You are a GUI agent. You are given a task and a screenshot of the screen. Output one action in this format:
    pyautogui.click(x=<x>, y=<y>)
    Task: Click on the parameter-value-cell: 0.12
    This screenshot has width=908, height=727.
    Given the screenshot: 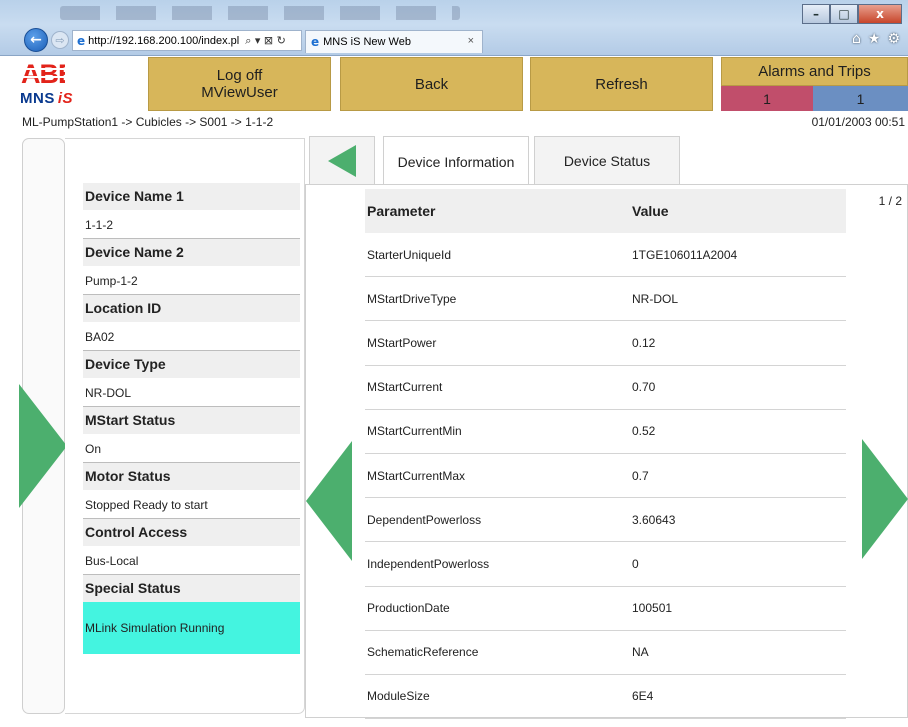 What is the action you would take?
    pyautogui.click(x=738, y=343)
    